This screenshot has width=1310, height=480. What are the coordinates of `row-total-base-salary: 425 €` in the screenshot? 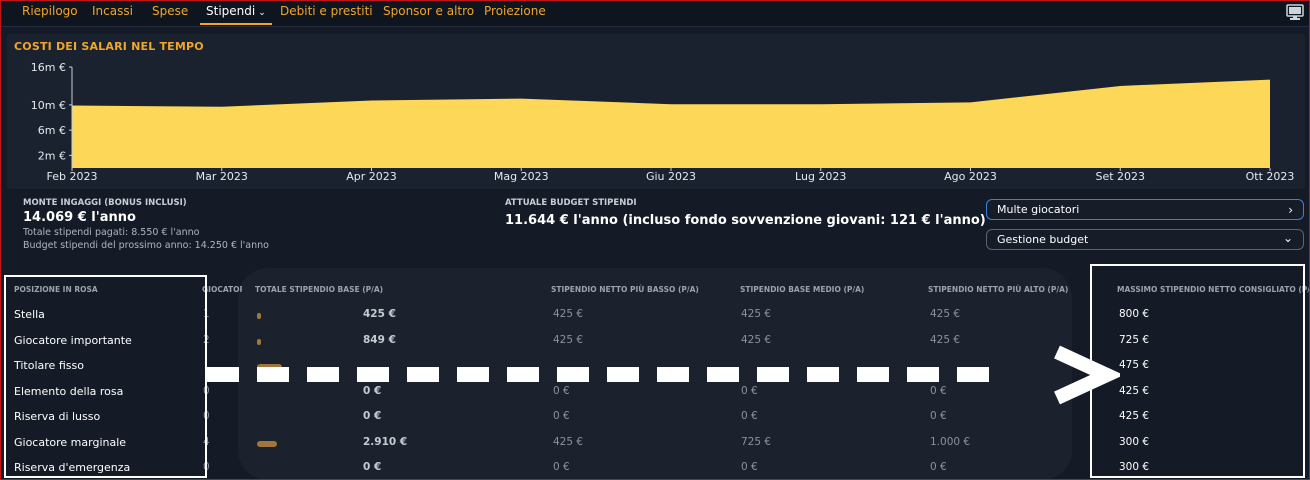 It's located at (379, 314).